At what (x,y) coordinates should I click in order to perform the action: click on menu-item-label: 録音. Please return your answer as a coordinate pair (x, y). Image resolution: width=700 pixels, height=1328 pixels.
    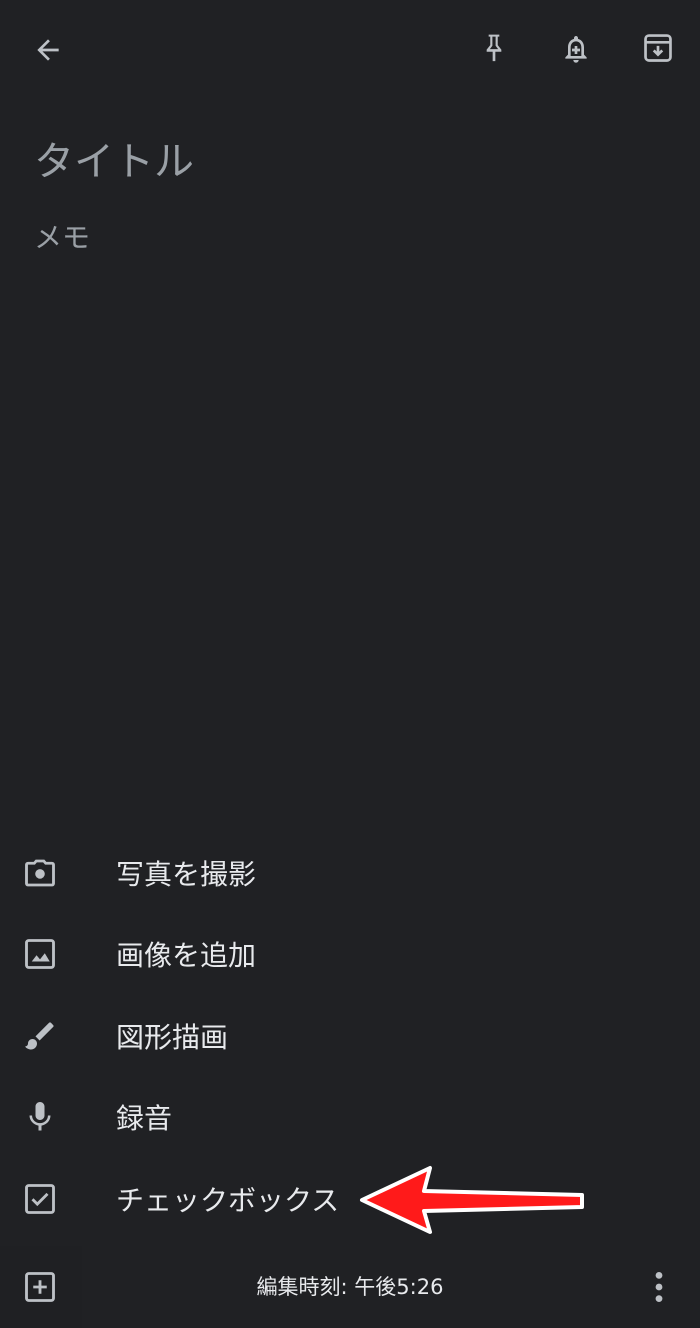
    Looking at the image, I should click on (144, 1119).